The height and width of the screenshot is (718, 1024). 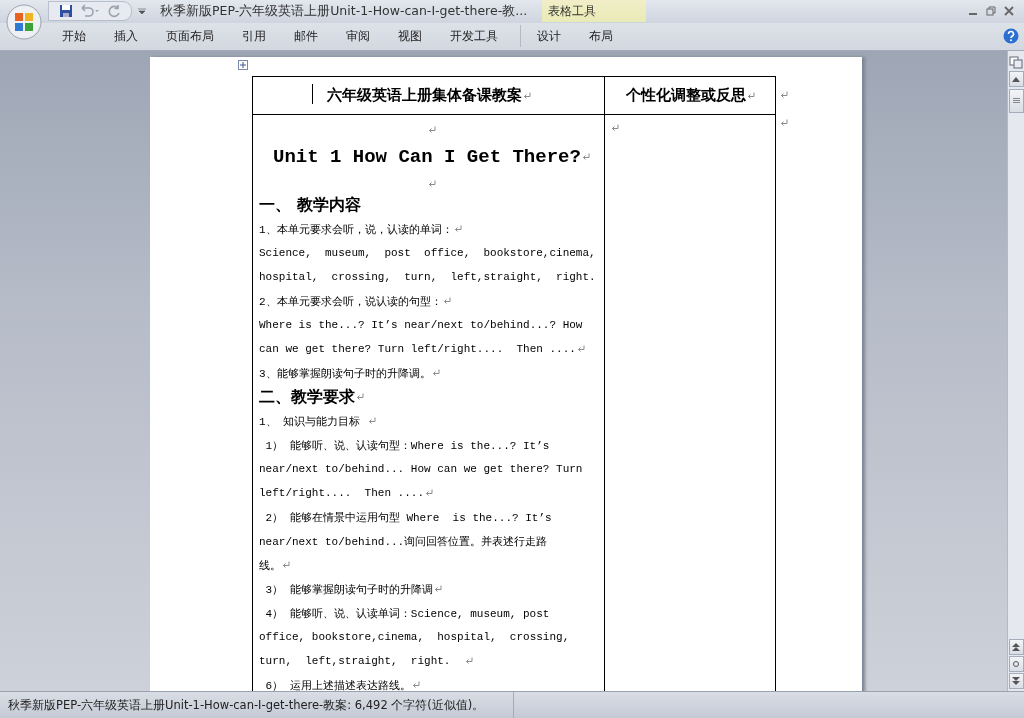 I want to click on help-icon, so click(x=1011, y=36).